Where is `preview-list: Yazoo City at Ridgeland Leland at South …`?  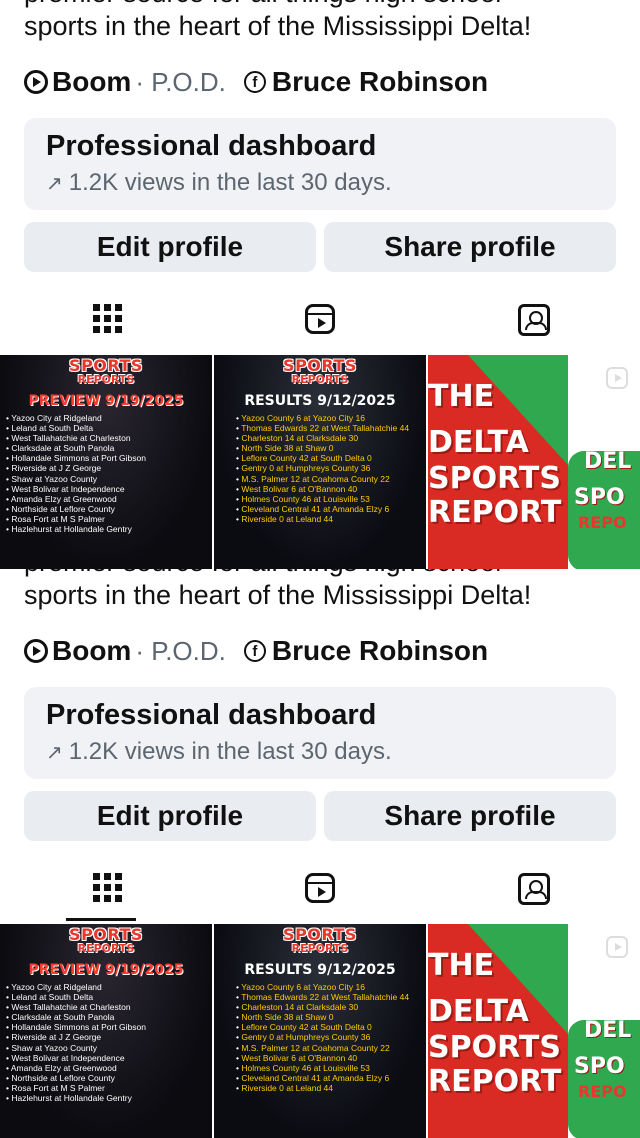 preview-list: Yazoo City at Ridgeland Leland at South … is located at coordinates (106, 473).